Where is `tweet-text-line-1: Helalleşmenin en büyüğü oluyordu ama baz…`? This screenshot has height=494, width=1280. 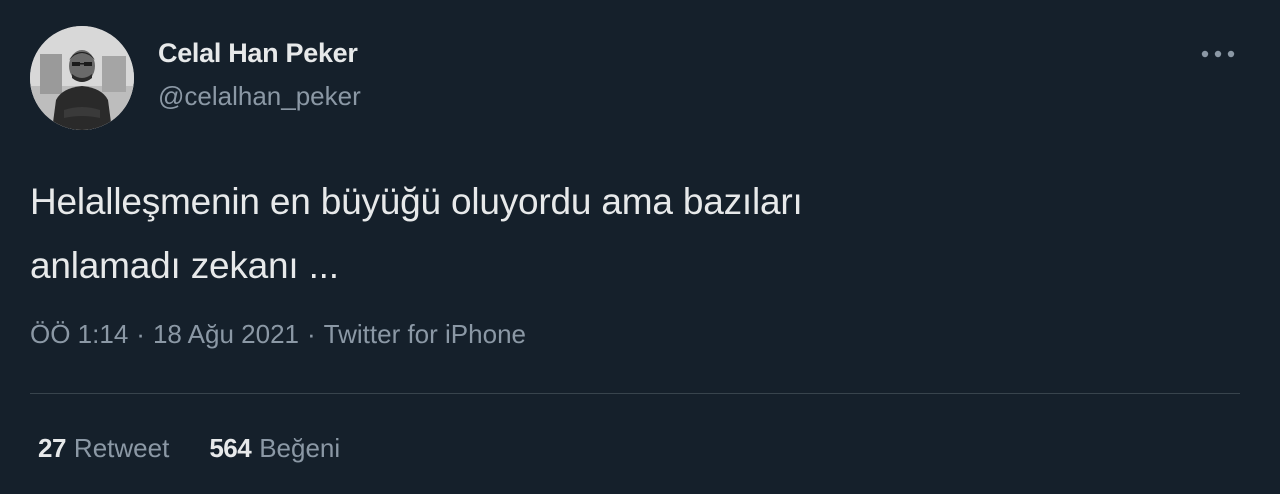 tweet-text-line-1: Helalleşmenin en büyüğü oluyordu ama baz… is located at coordinates (416, 201).